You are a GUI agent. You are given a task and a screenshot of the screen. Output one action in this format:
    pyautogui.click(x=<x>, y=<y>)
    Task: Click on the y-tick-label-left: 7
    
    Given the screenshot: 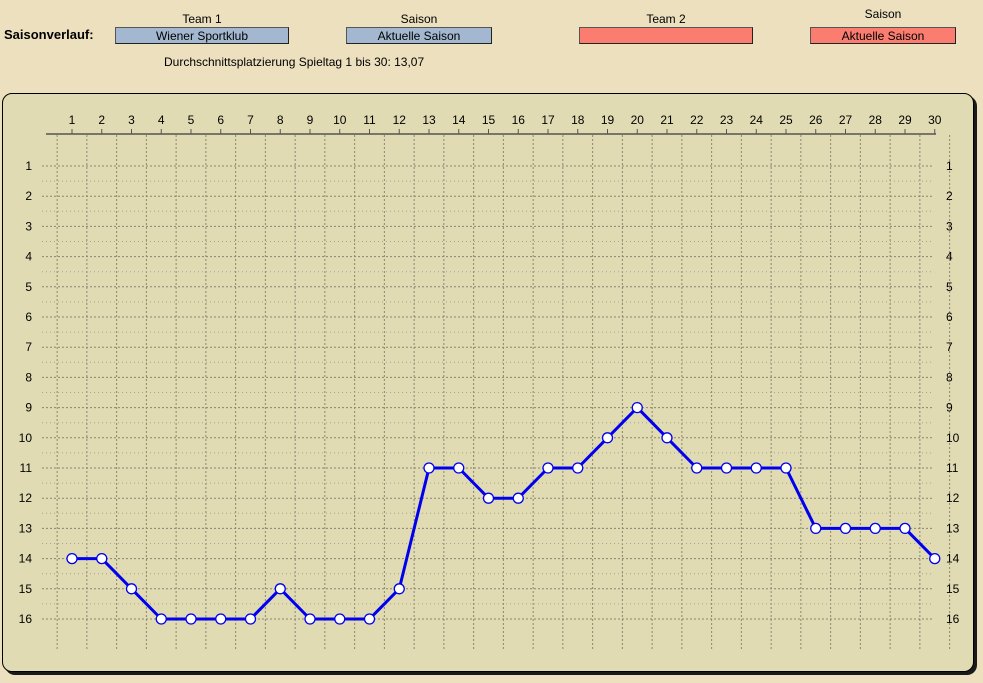 What is the action you would take?
    pyautogui.click(x=28, y=347)
    